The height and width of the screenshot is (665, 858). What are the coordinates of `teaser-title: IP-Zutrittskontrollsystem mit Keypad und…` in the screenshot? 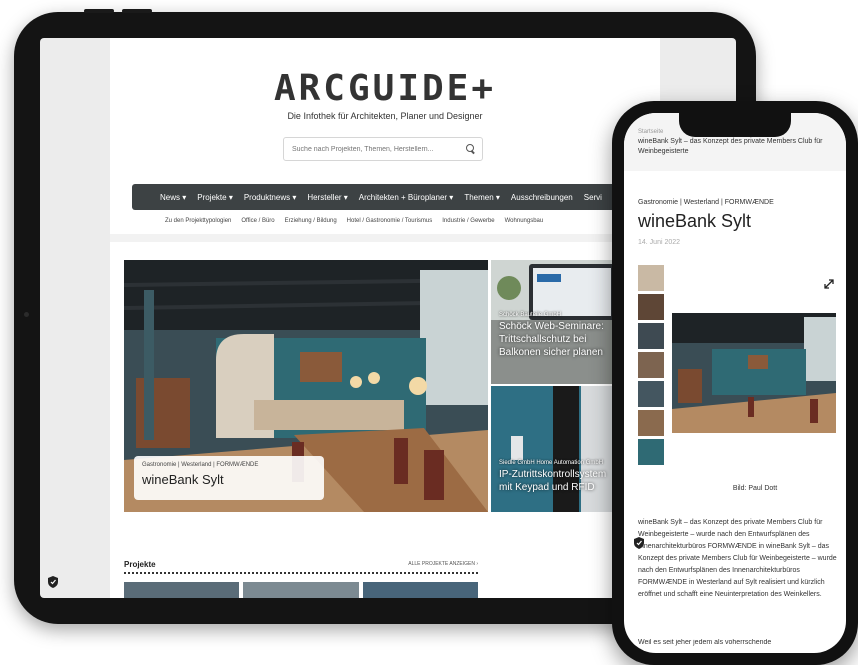 It's located at (558, 481).